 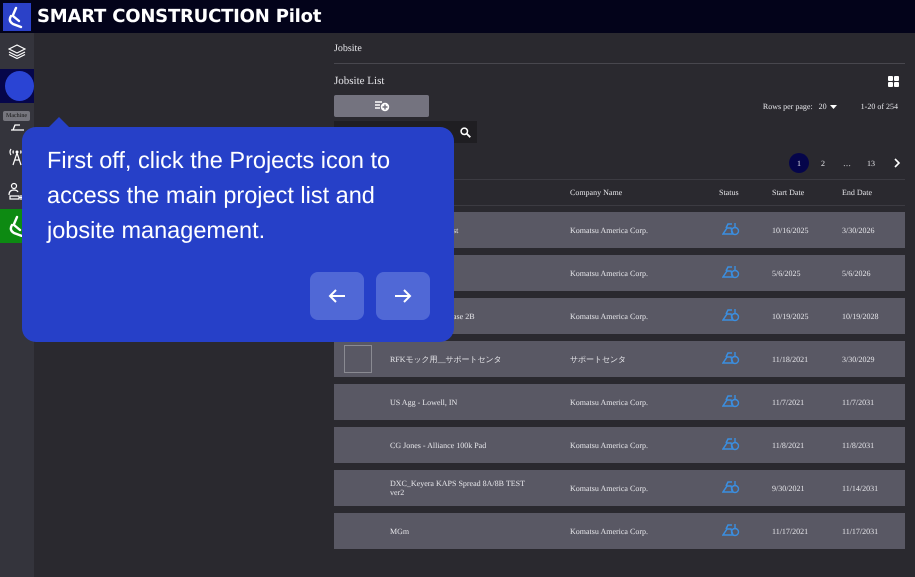 What do you see at coordinates (879, 106) in the screenshot?
I see `page-range: 1-20 of 254` at bounding box center [879, 106].